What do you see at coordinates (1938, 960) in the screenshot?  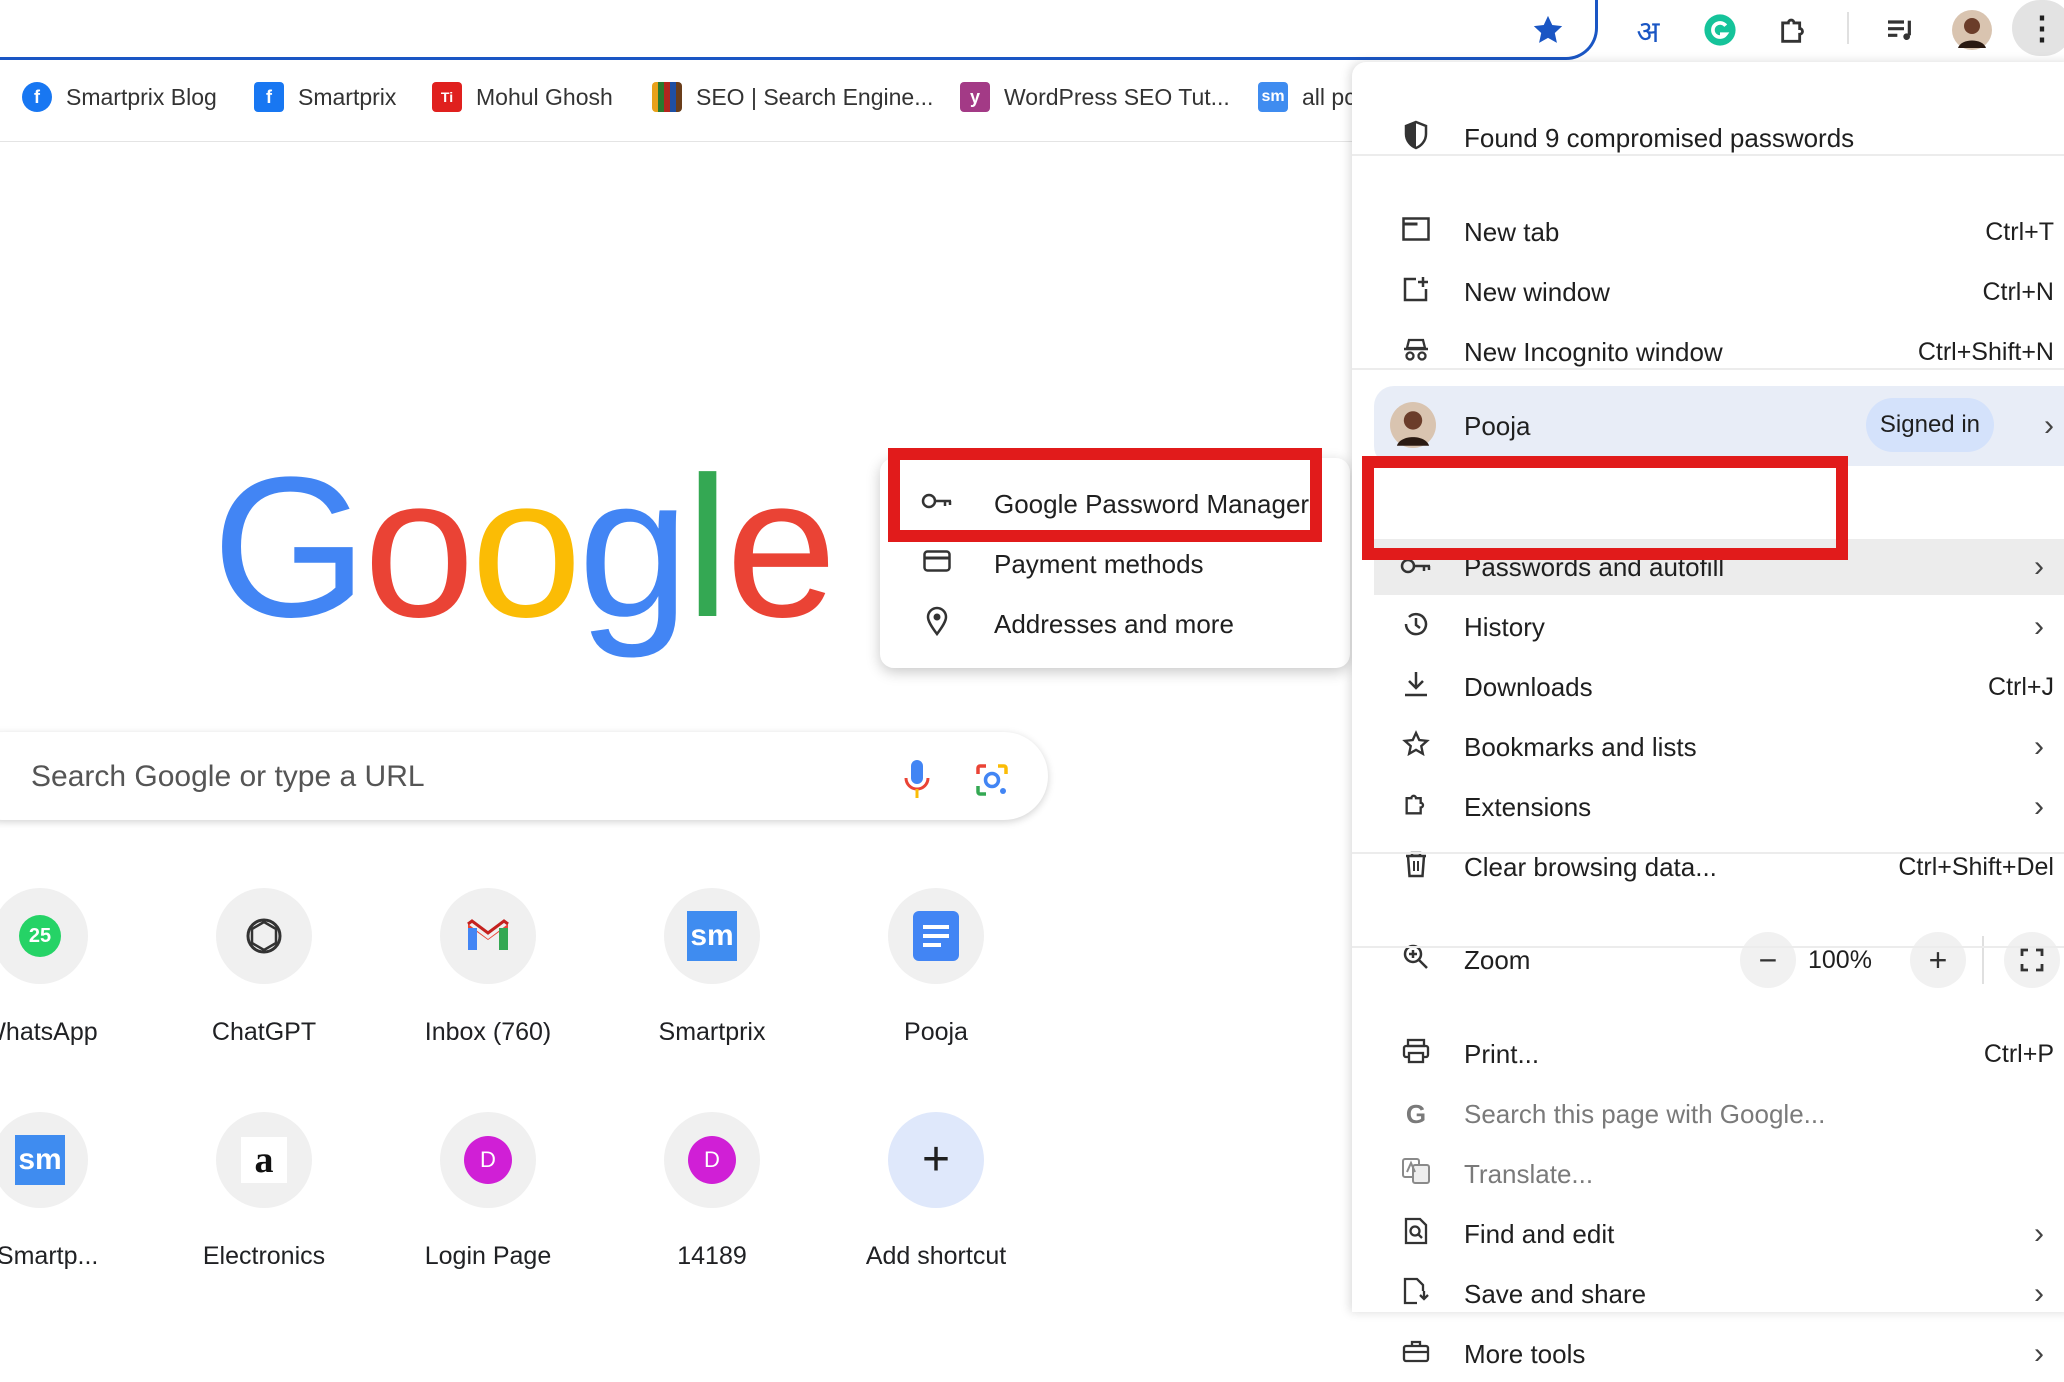 I see `zoom-in-button: +` at bounding box center [1938, 960].